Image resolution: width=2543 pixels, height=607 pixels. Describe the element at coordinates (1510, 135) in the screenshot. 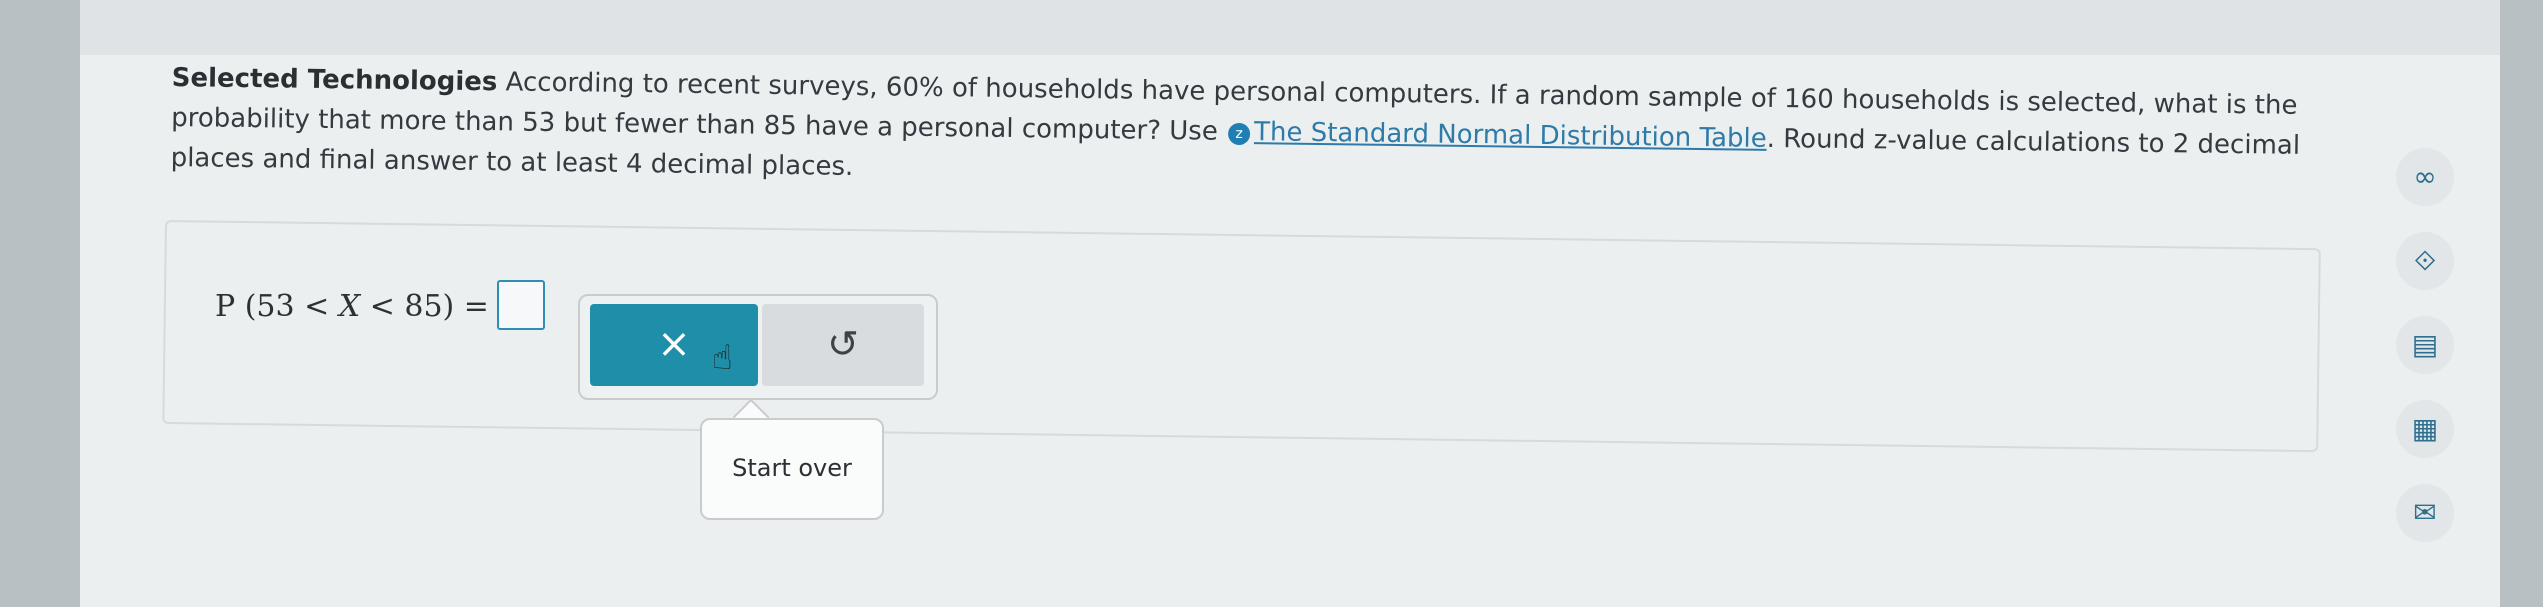

I see `normal-table-link: The Standard Normal Distribution Table` at that location.